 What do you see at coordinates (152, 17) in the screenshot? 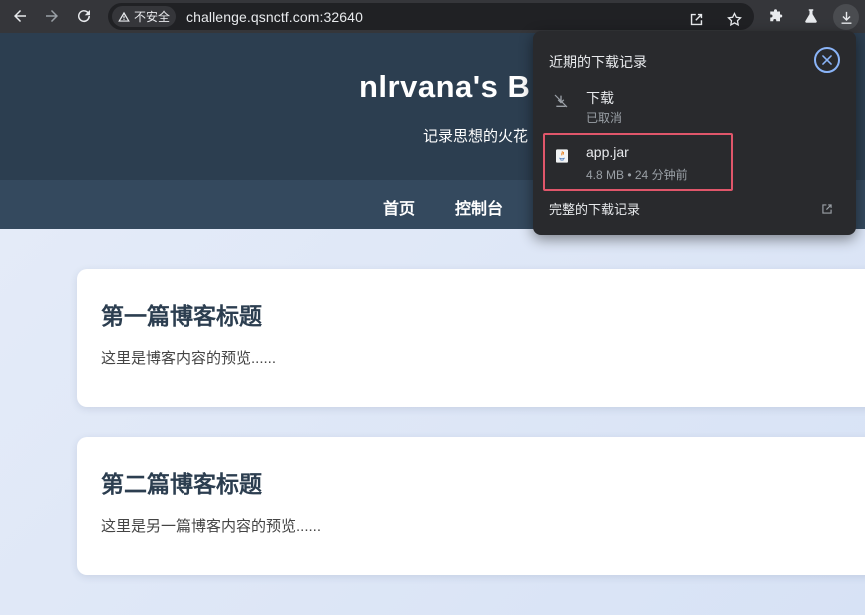
I see `security-label: 不安全` at bounding box center [152, 17].